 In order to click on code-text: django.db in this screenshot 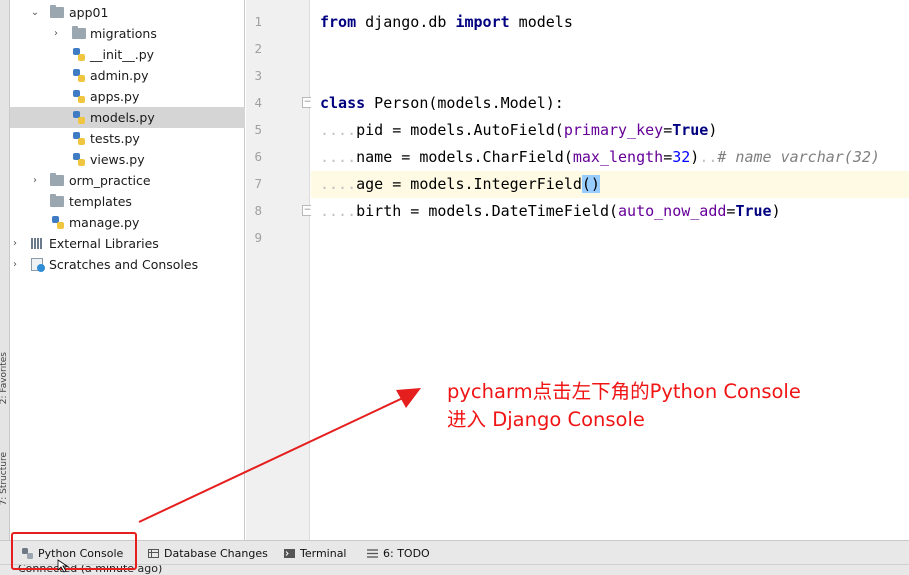, I will do `click(406, 22)`.